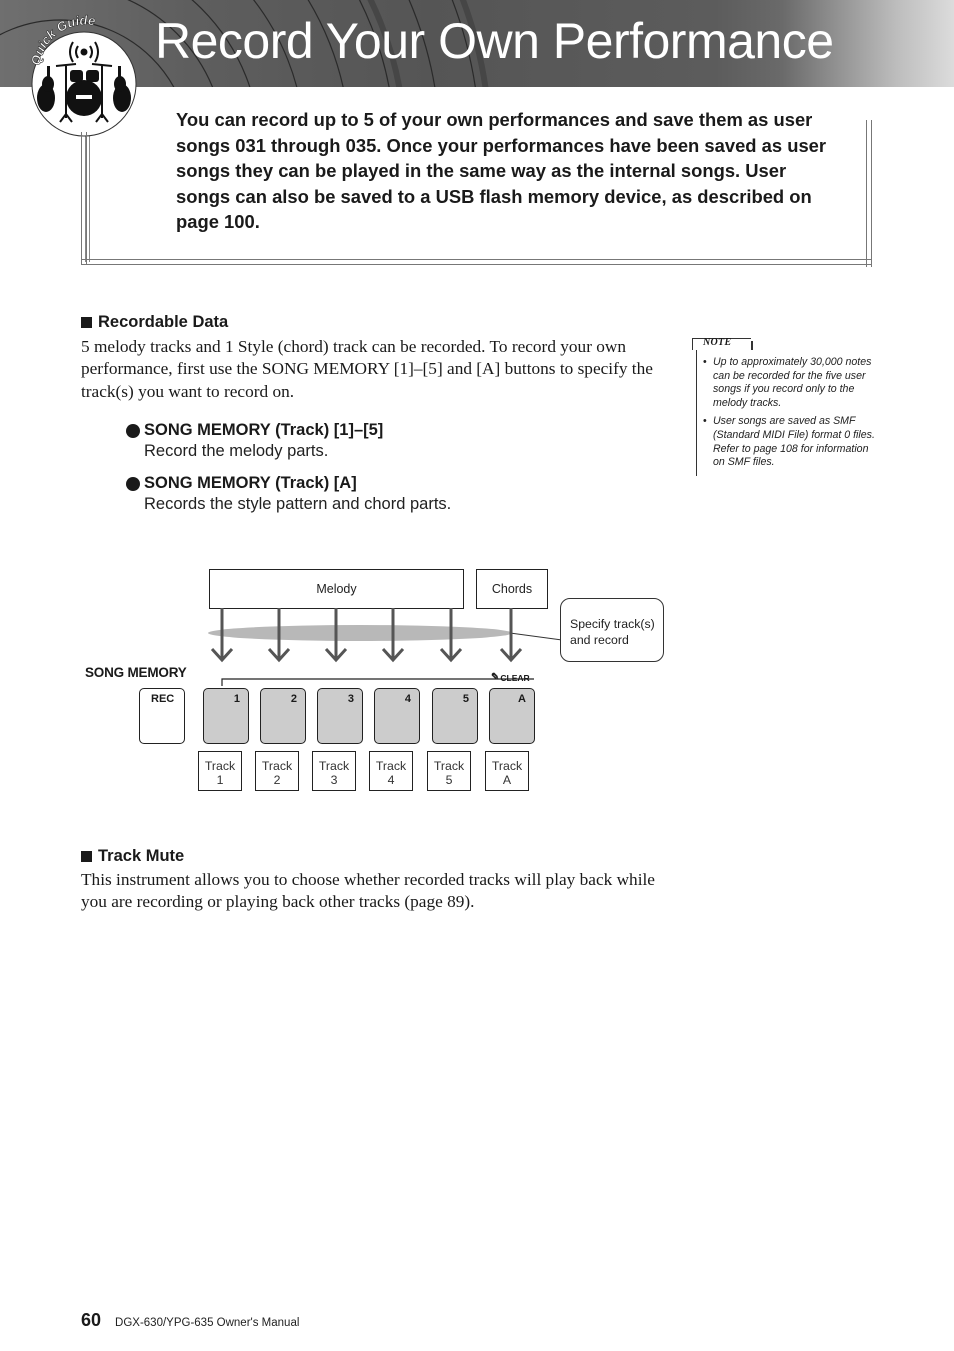 The height and width of the screenshot is (1351, 954). Describe the element at coordinates (717, 342) in the screenshot. I see `note-label: NOTE` at that location.